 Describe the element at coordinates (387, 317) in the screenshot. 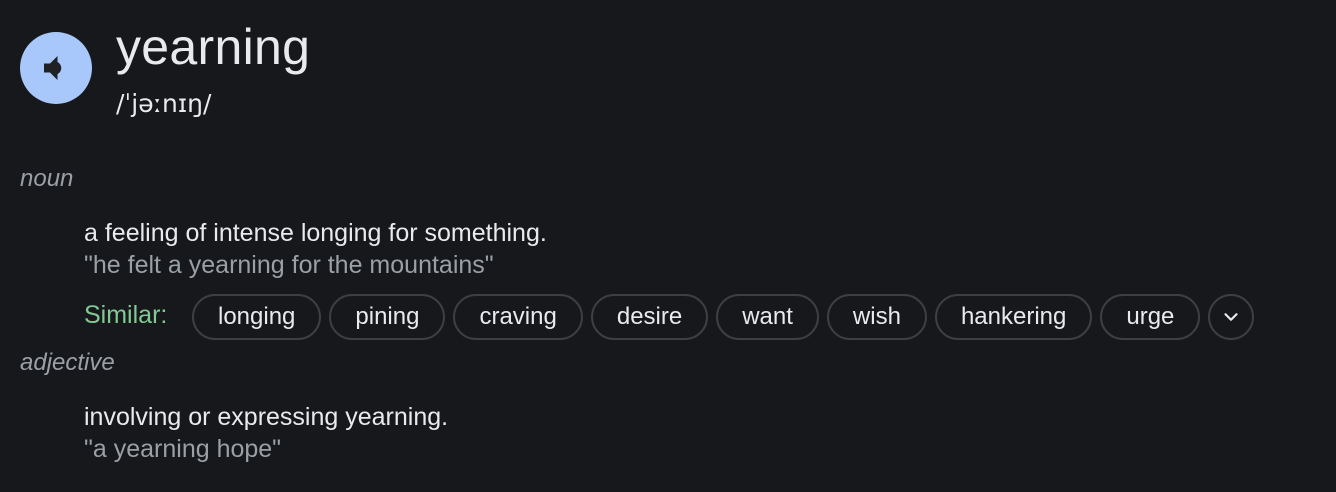

I see `similar-chip: pining` at that location.